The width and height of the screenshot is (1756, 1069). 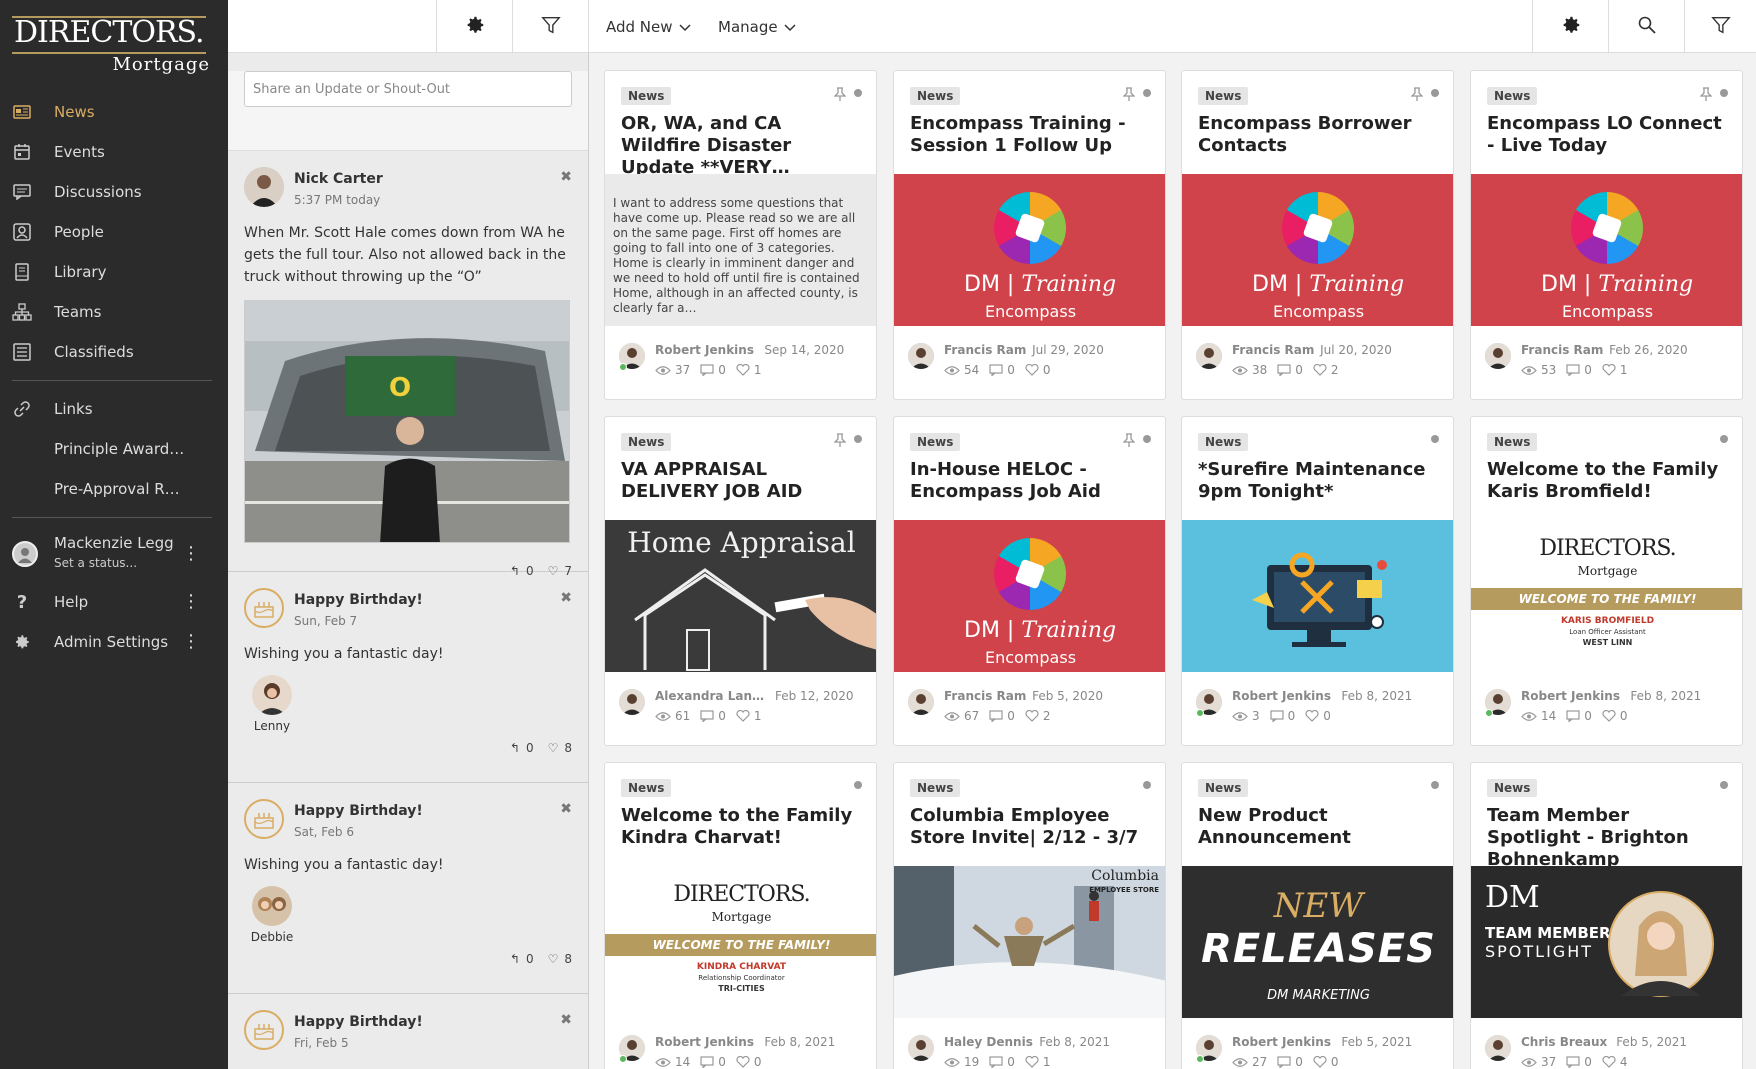 I want to click on birthday-person: Lenny, so click(x=272, y=704).